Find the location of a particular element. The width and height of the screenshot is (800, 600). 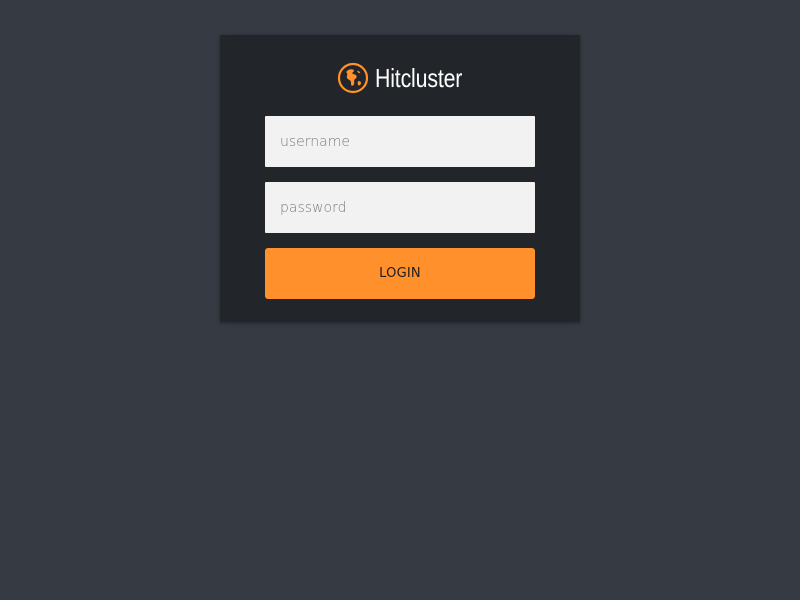

password-input is located at coordinates (400, 207).